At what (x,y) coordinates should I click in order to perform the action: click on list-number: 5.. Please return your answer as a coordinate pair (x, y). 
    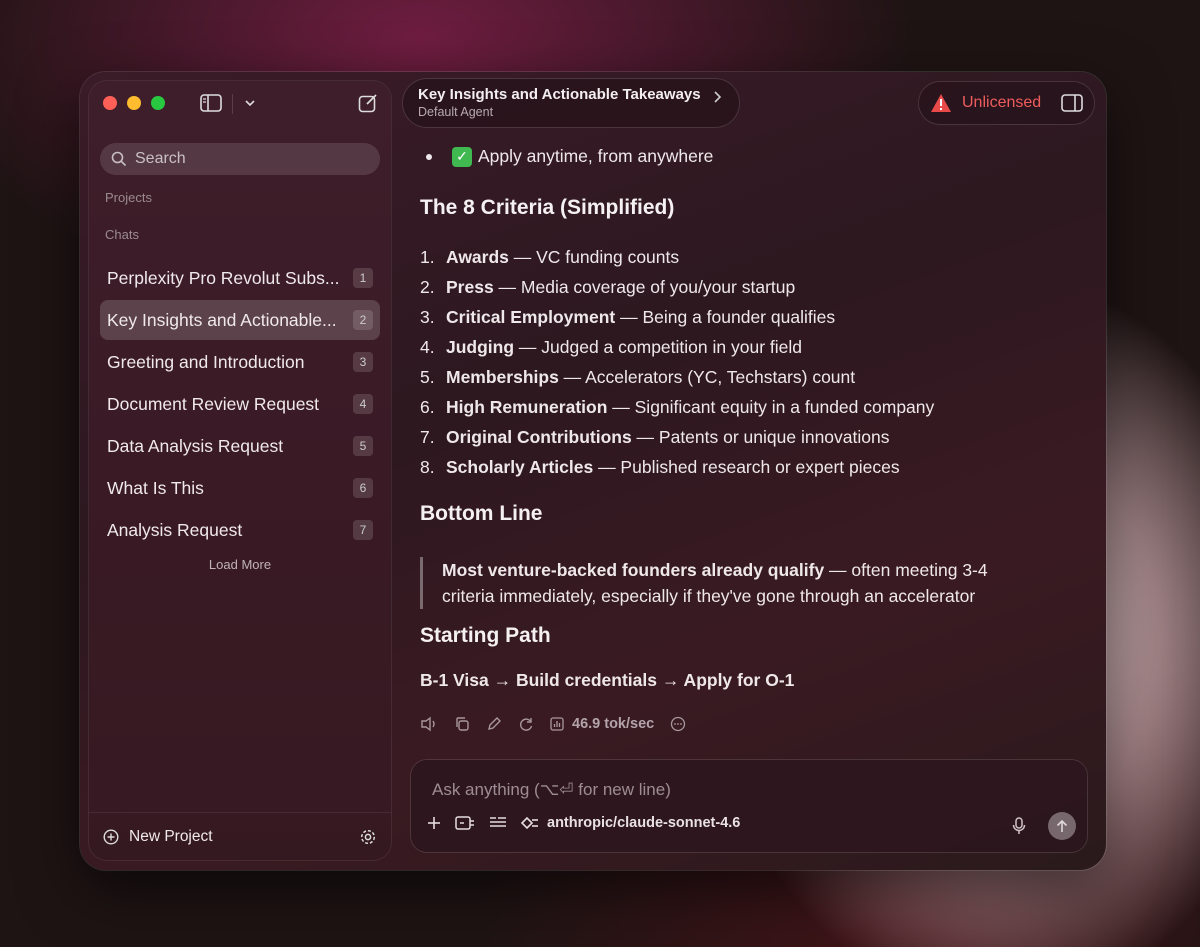
    Looking at the image, I should click on (427, 376).